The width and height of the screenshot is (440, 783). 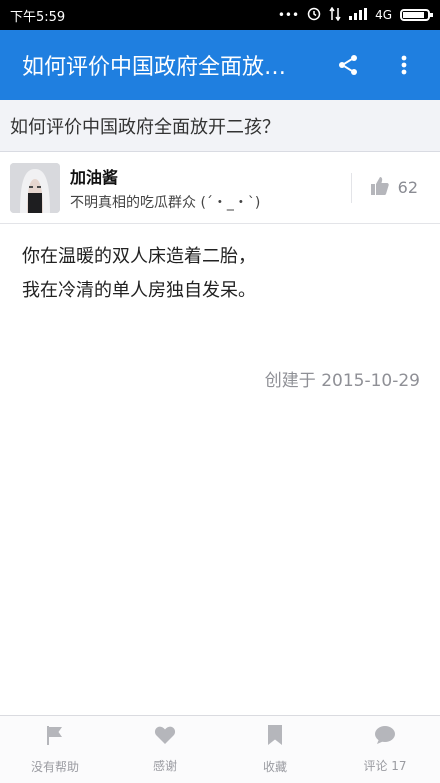 I want to click on heart-icon, so click(x=165, y=737).